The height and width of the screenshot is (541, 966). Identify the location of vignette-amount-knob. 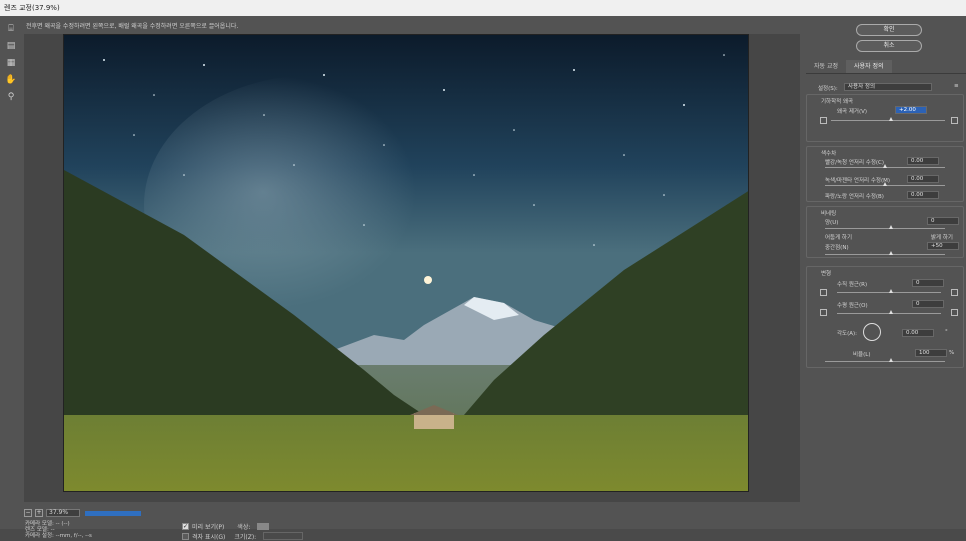
(891, 227).